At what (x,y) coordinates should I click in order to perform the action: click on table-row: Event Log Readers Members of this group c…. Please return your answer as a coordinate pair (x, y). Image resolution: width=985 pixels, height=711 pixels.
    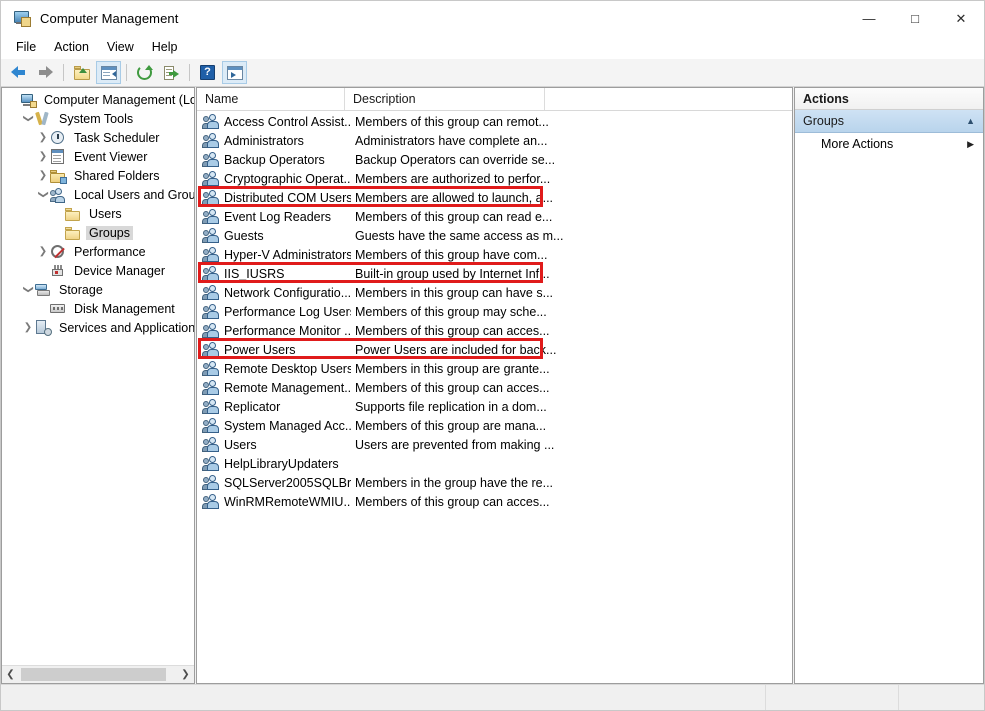
    Looking at the image, I should click on (494, 216).